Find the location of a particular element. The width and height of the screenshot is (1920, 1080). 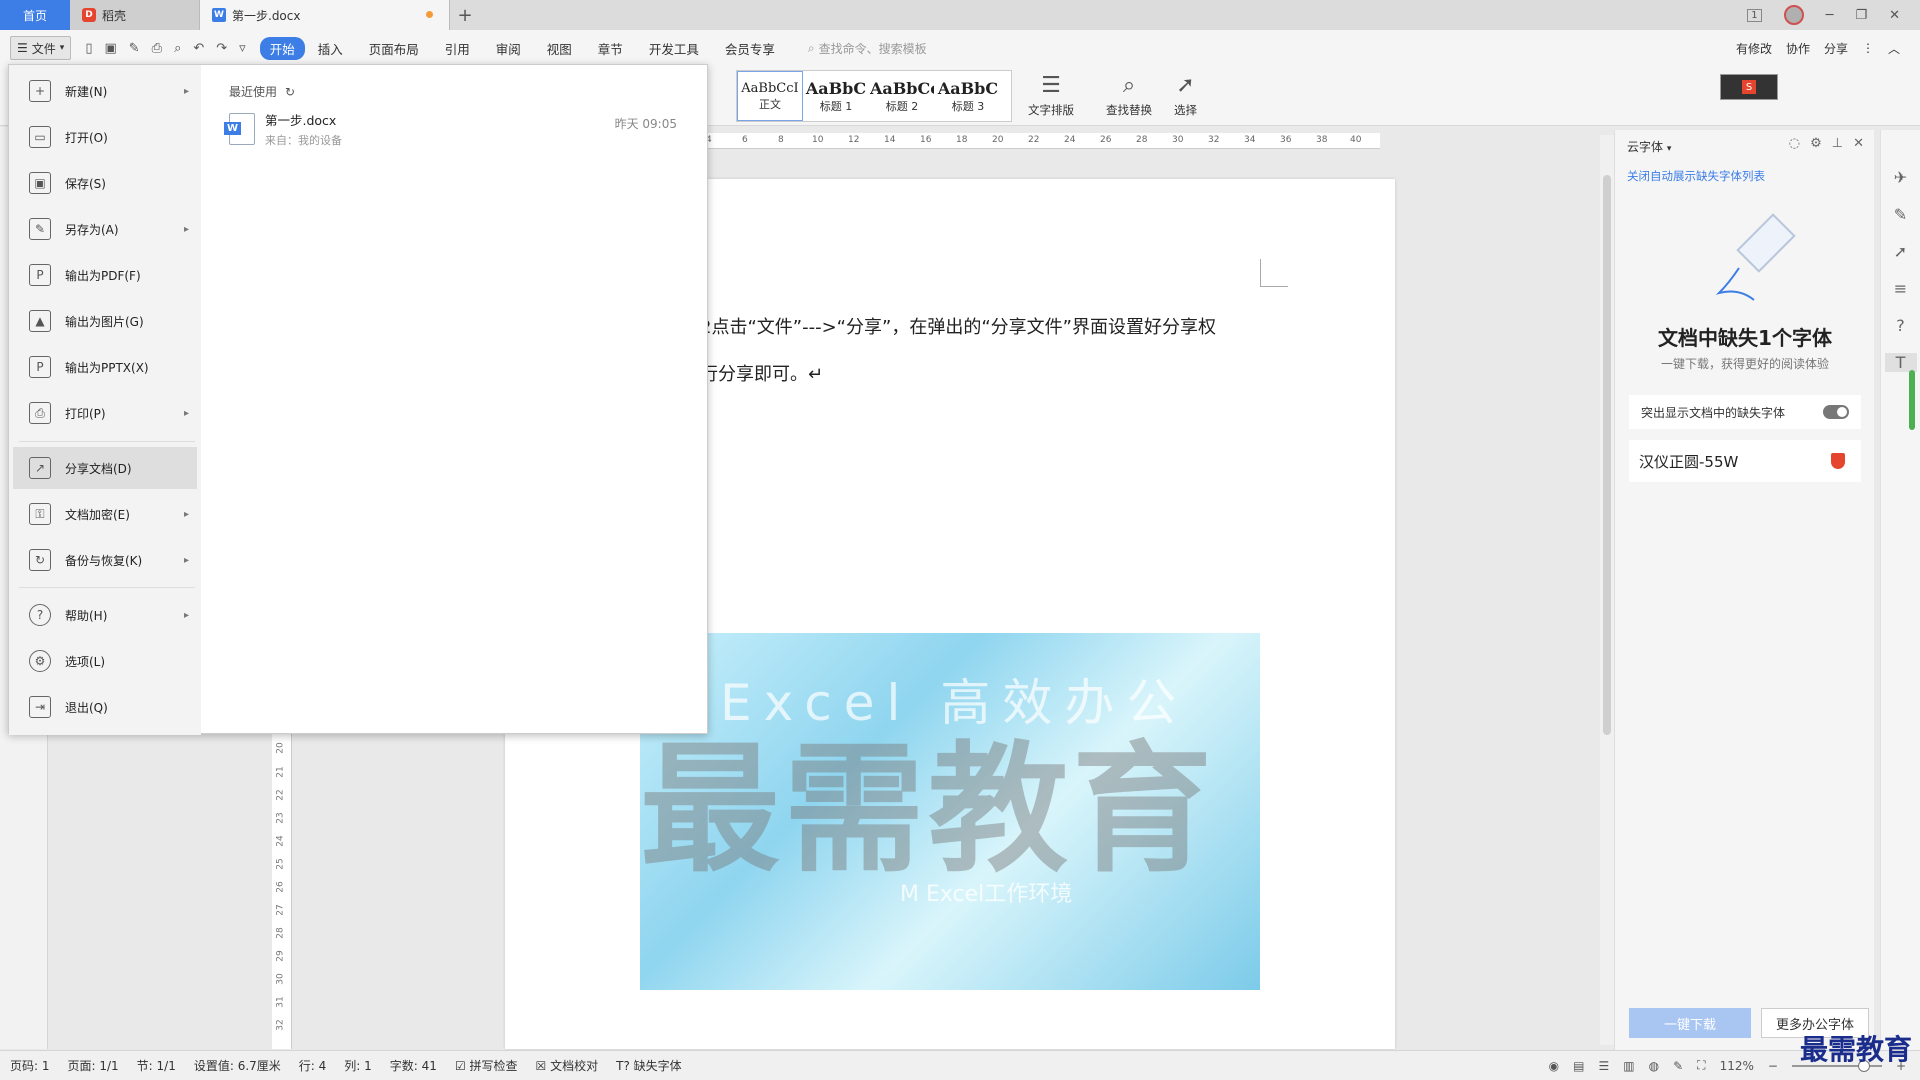

font-download-icon is located at coordinates (1838, 461).